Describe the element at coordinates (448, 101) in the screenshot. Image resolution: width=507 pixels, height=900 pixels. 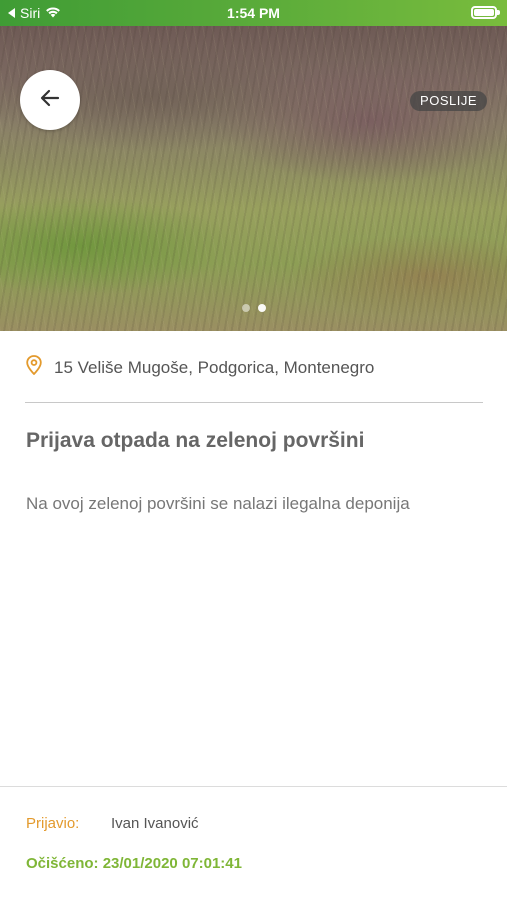
I see `photo-badge: POSLIJE` at that location.